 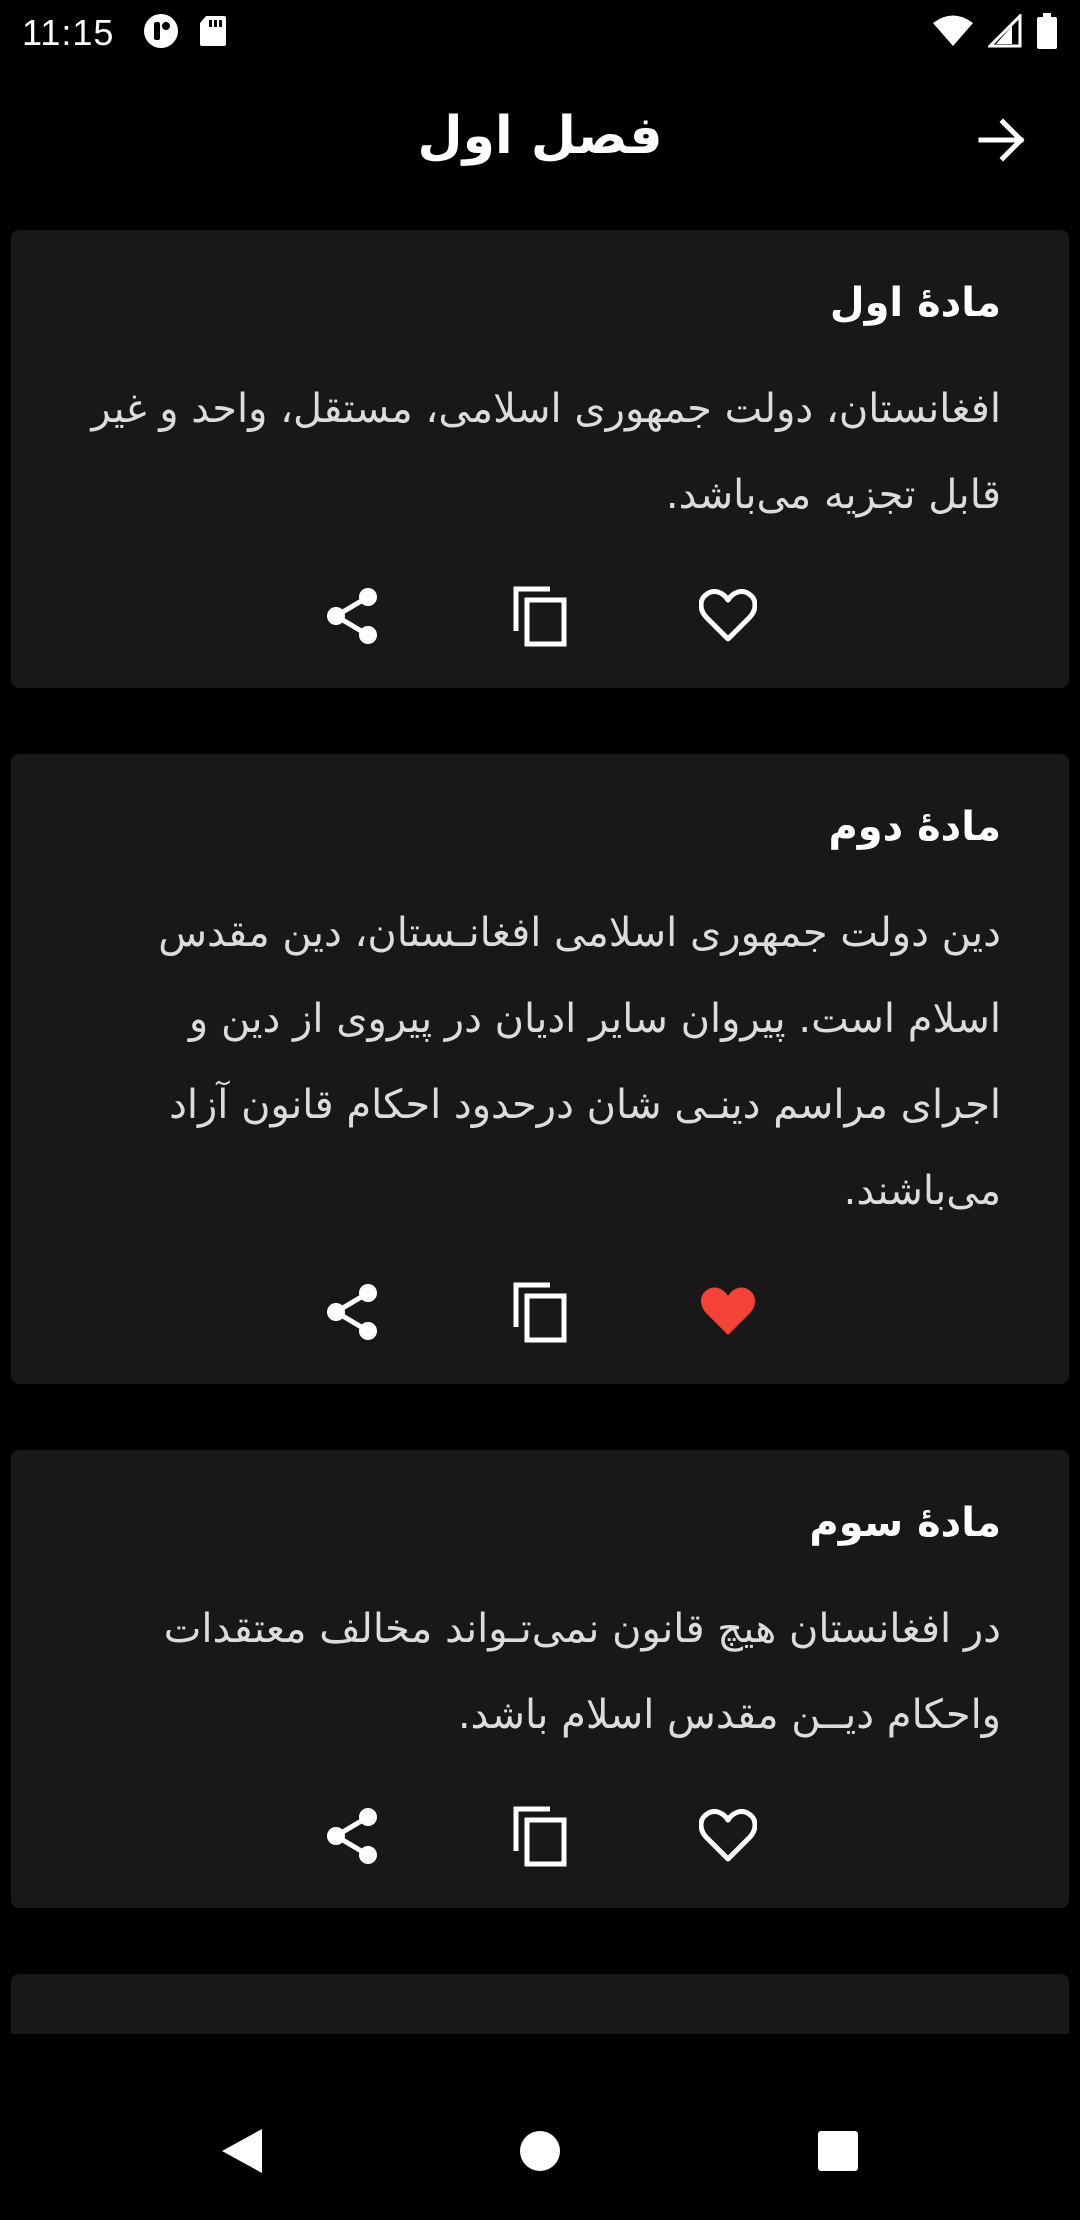 I want to click on square-recents-icon, so click(x=838, y=2153).